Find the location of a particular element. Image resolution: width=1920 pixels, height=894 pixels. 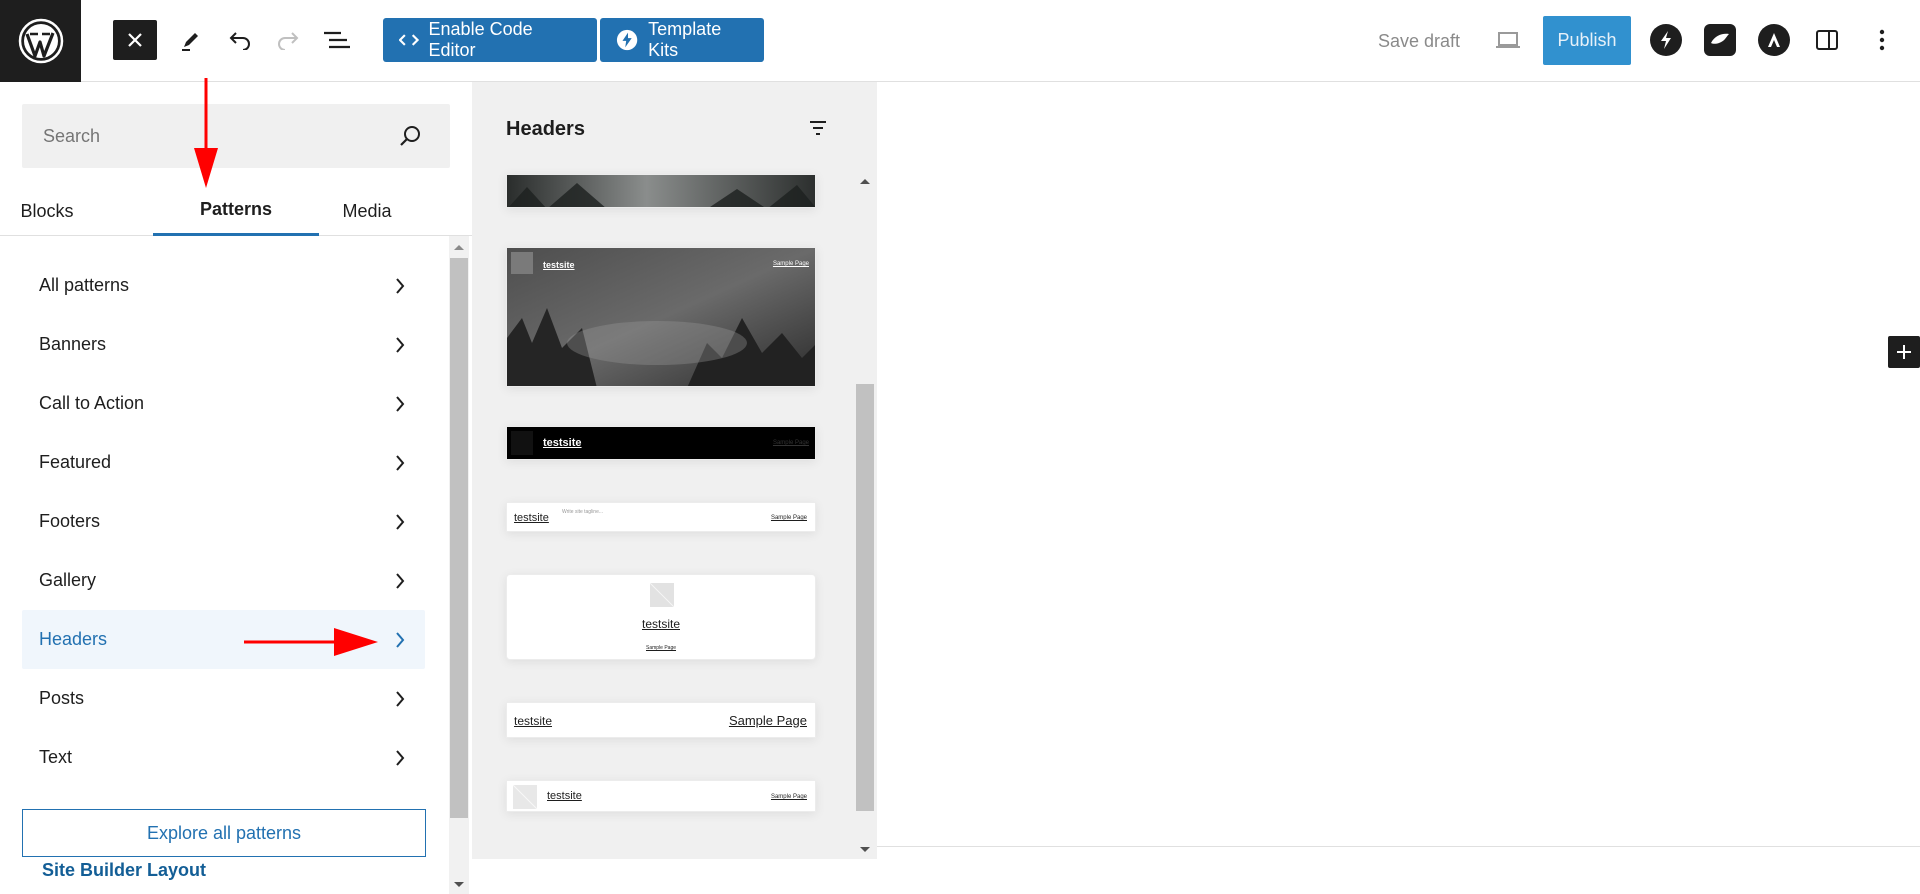

desktop-preview-icon is located at coordinates (1508, 40).